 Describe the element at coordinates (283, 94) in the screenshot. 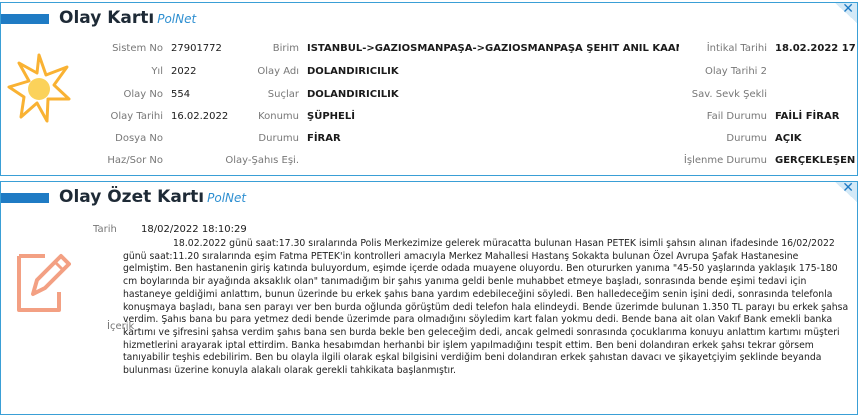

I see `suclar-label: Suçlar` at that location.